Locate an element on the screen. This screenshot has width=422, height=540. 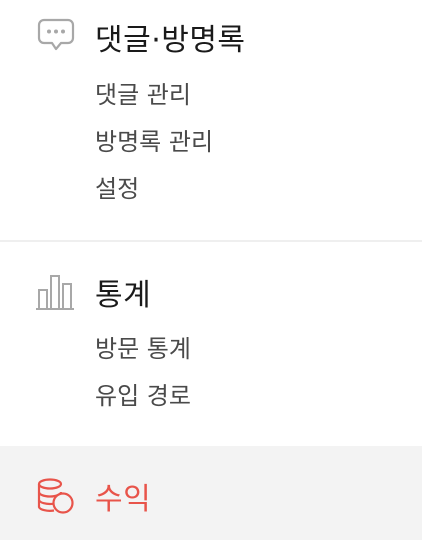
menu-title-comments: 댓글·방명록 is located at coordinates (170, 37).